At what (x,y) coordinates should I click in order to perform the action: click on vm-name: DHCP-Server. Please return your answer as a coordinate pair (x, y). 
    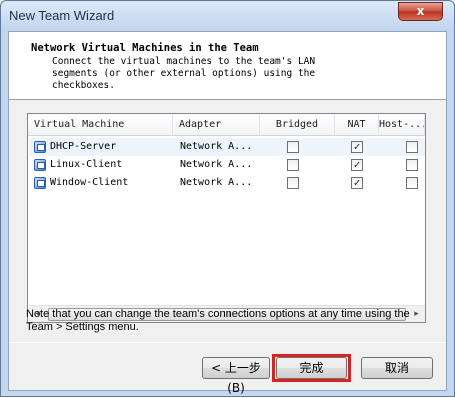
    Looking at the image, I should click on (83, 146).